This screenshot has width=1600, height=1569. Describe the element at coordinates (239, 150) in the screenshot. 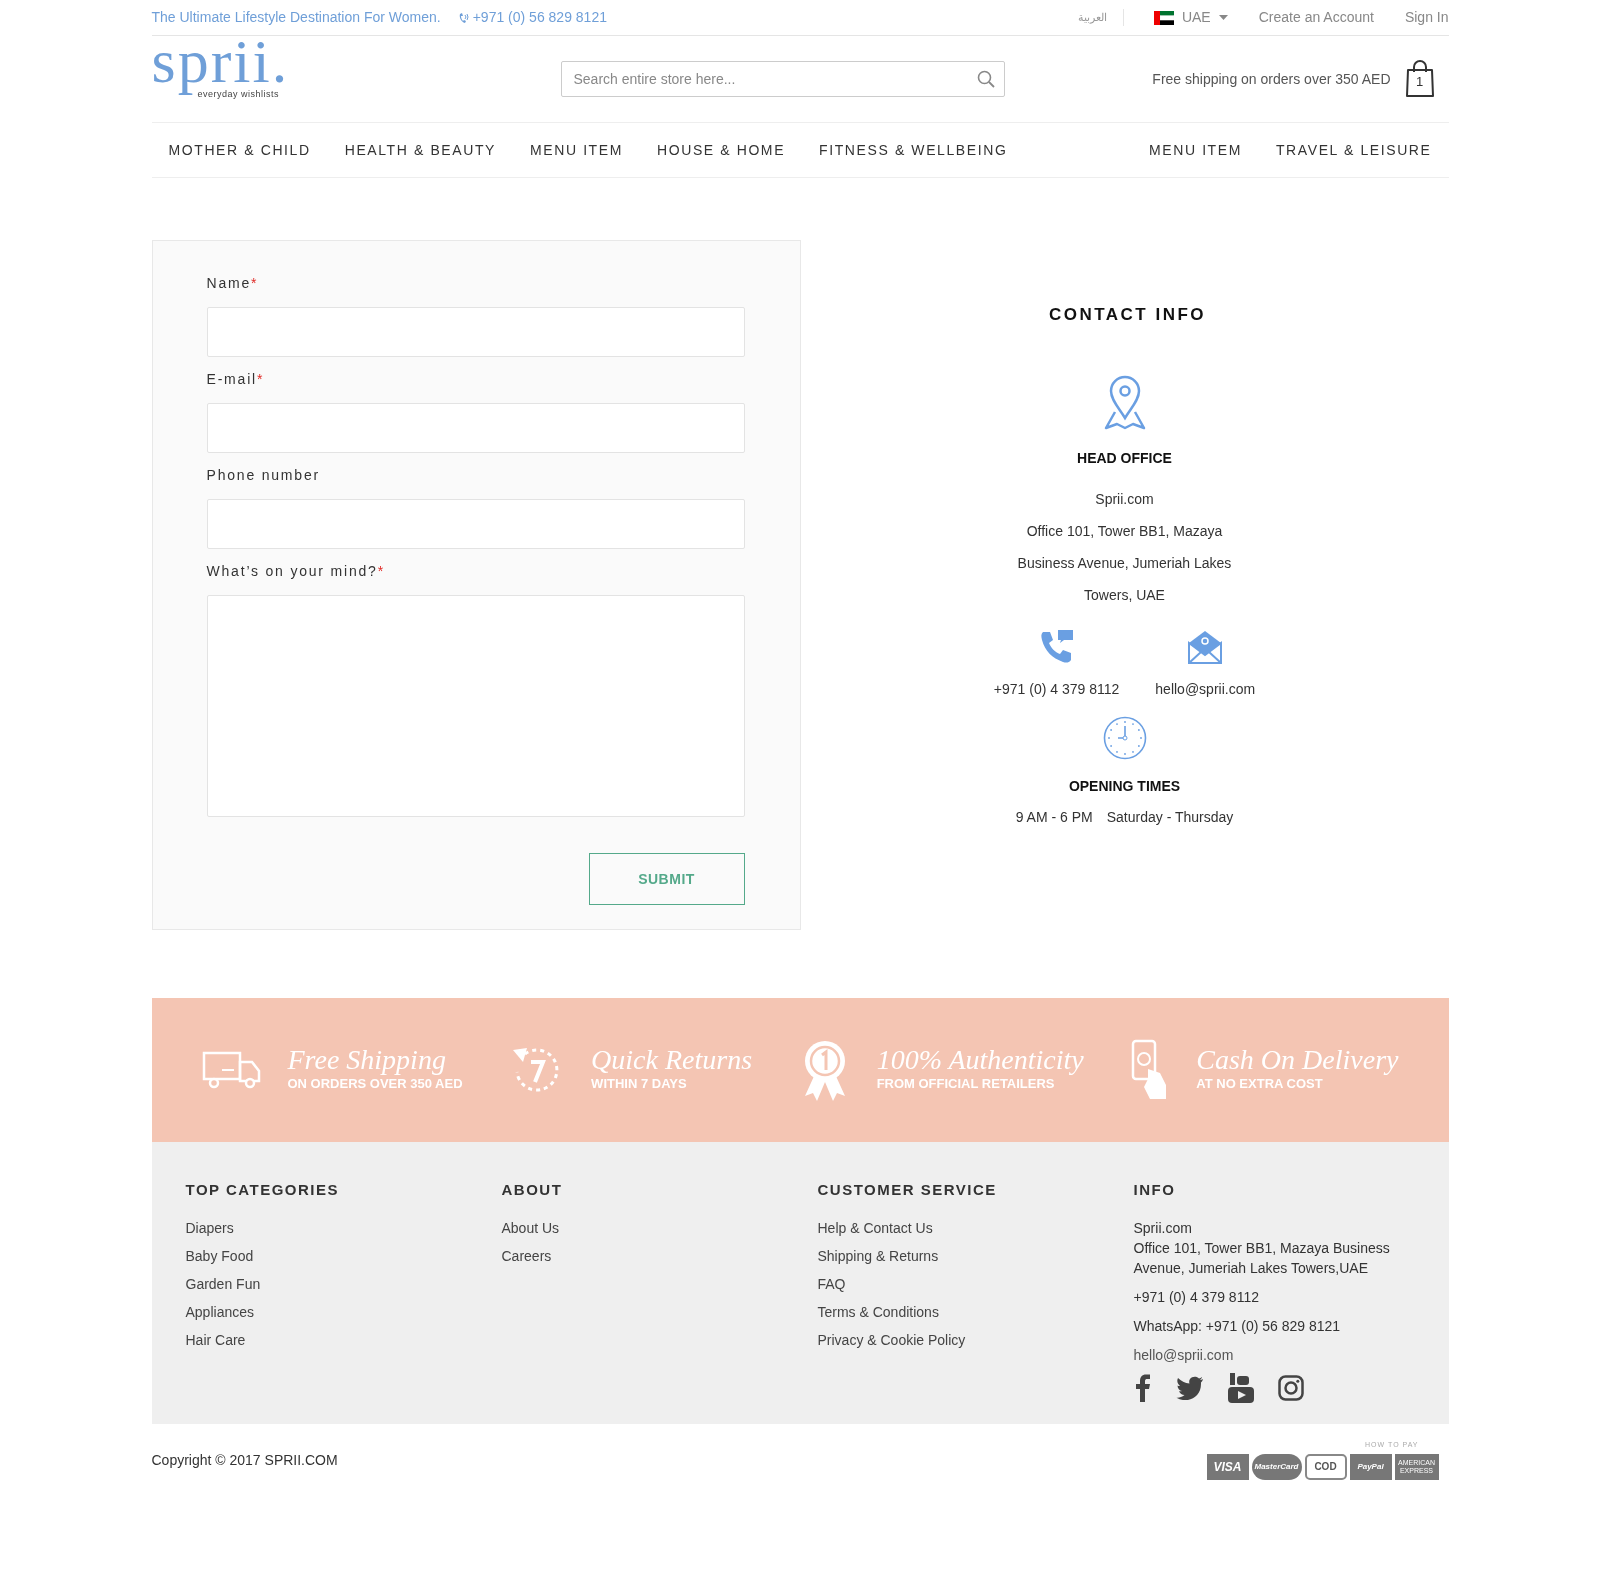

I see `nav-item: MOTHER & CHILD` at that location.